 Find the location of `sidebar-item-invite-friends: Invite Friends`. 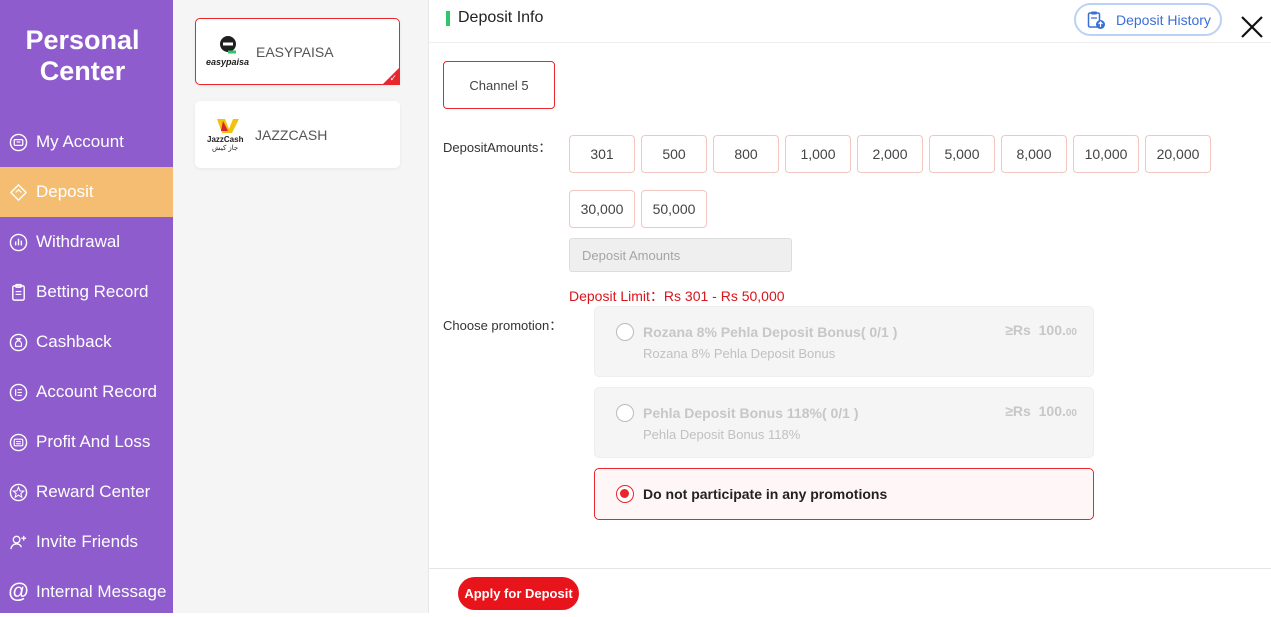

sidebar-item-invite-friends: Invite Friends is located at coordinates (86, 542).